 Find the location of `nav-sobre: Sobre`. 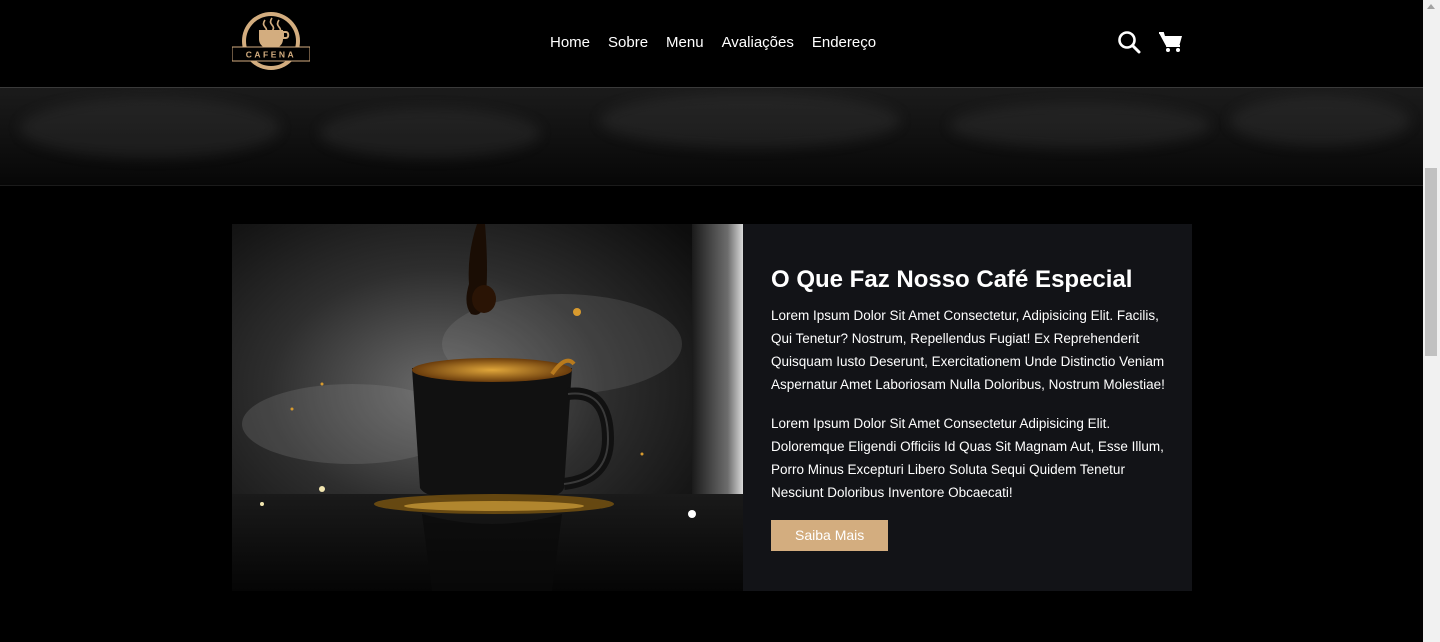

nav-sobre: Sobre is located at coordinates (628, 43).